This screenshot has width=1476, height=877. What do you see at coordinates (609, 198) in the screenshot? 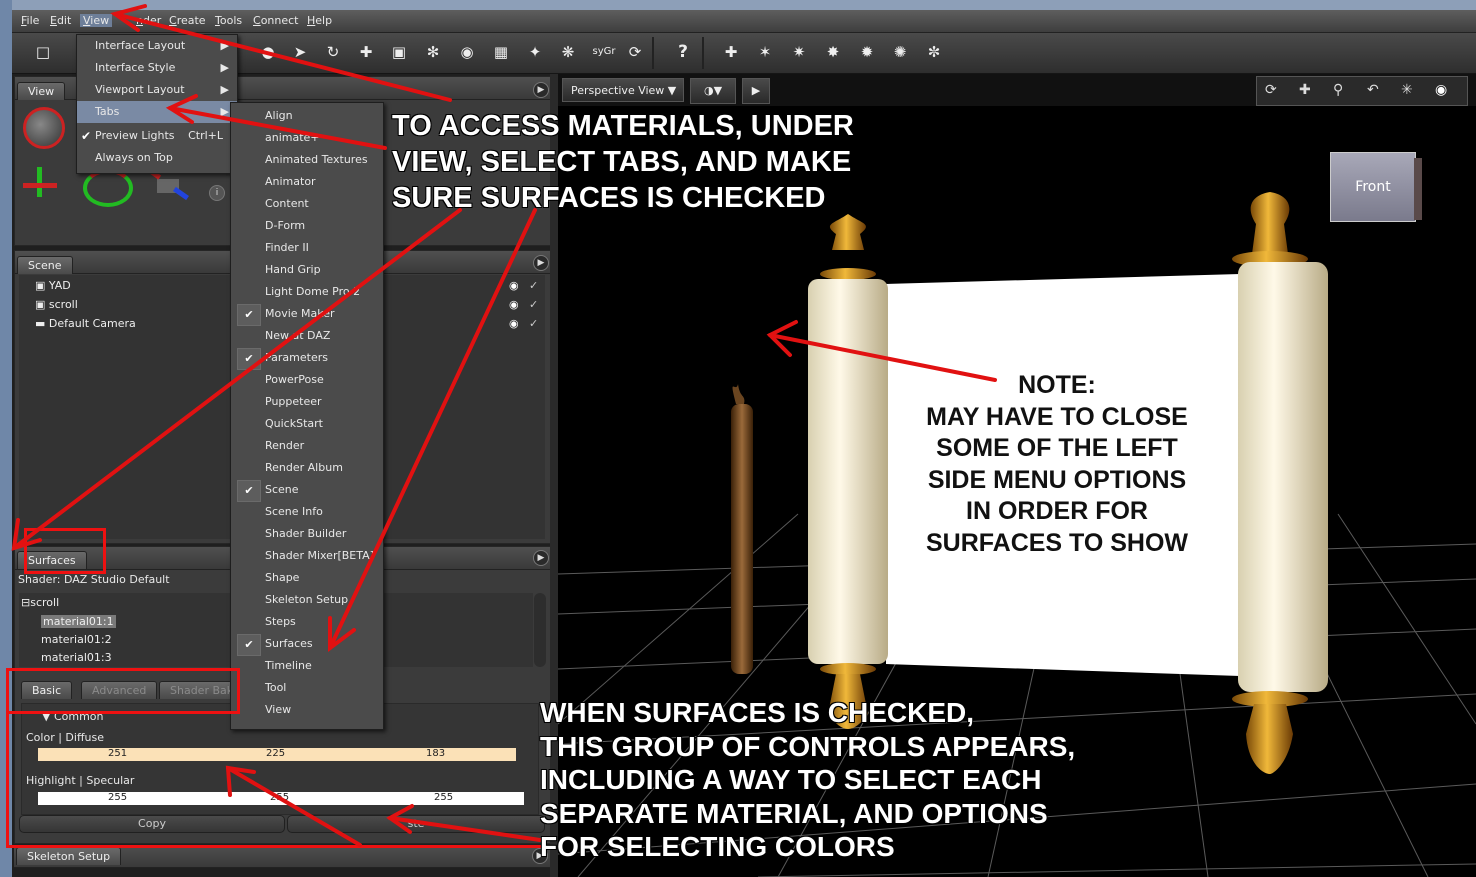
I see `callout-line: SURE SURFACES IS CHECKED` at bounding box center [609, 198].